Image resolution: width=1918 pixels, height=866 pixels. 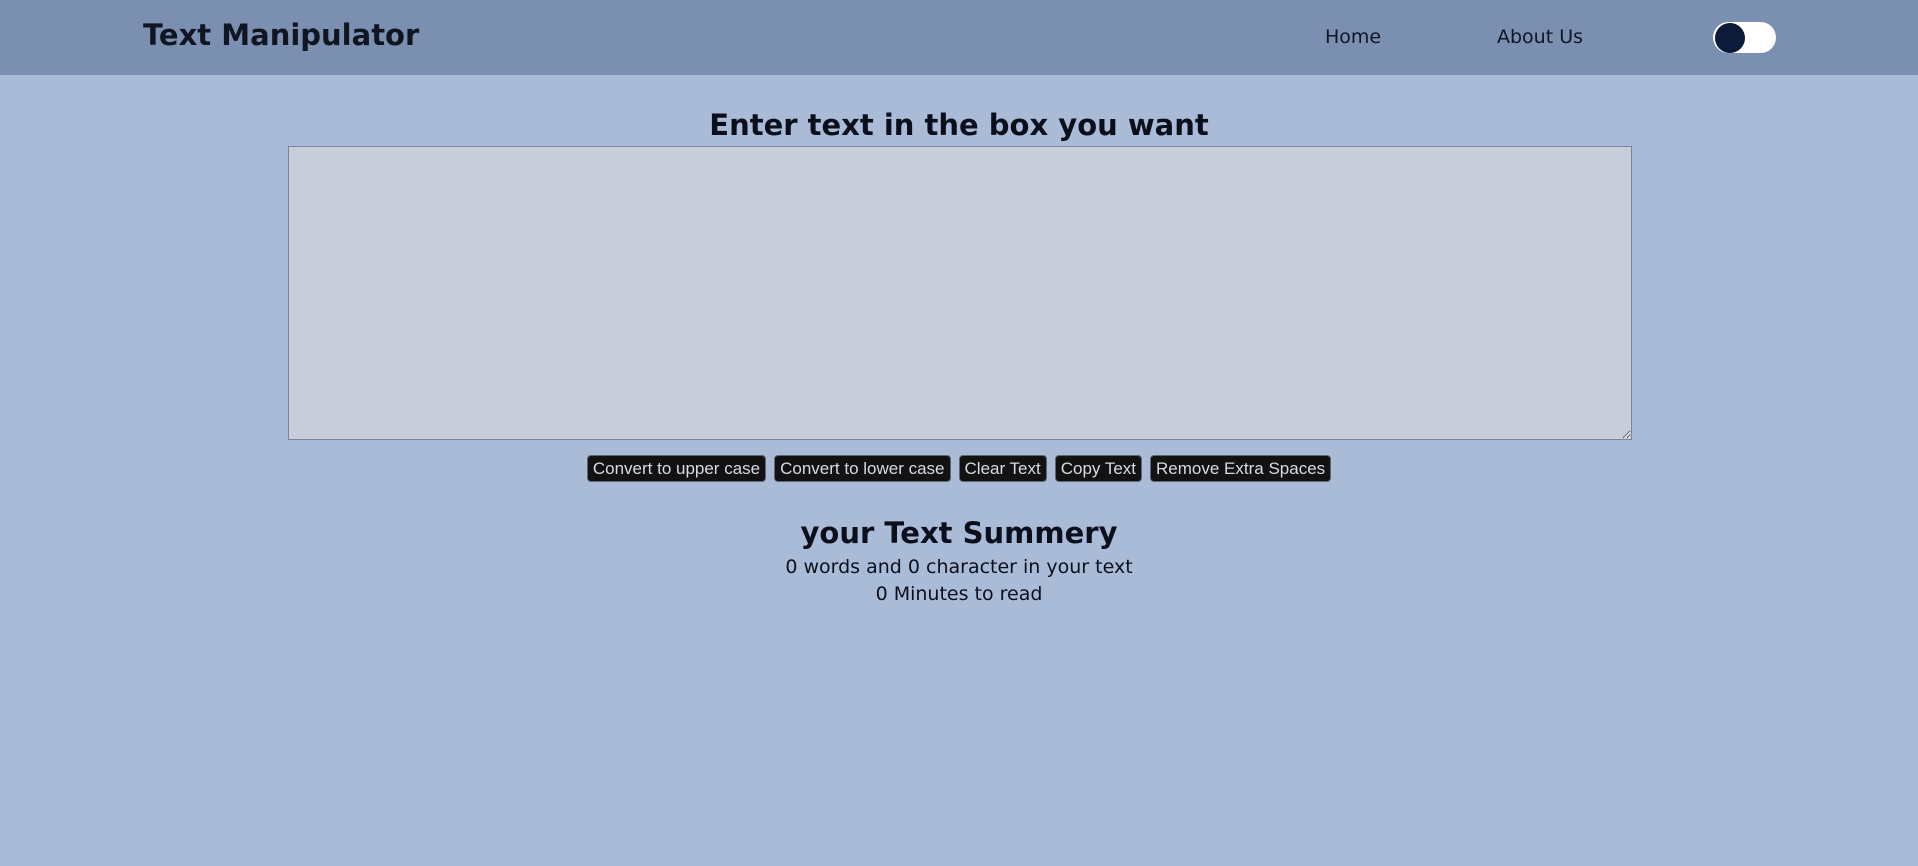 I want to click on word-character-count: 0 words and 0 character in your text, so click(x=959, y=567).